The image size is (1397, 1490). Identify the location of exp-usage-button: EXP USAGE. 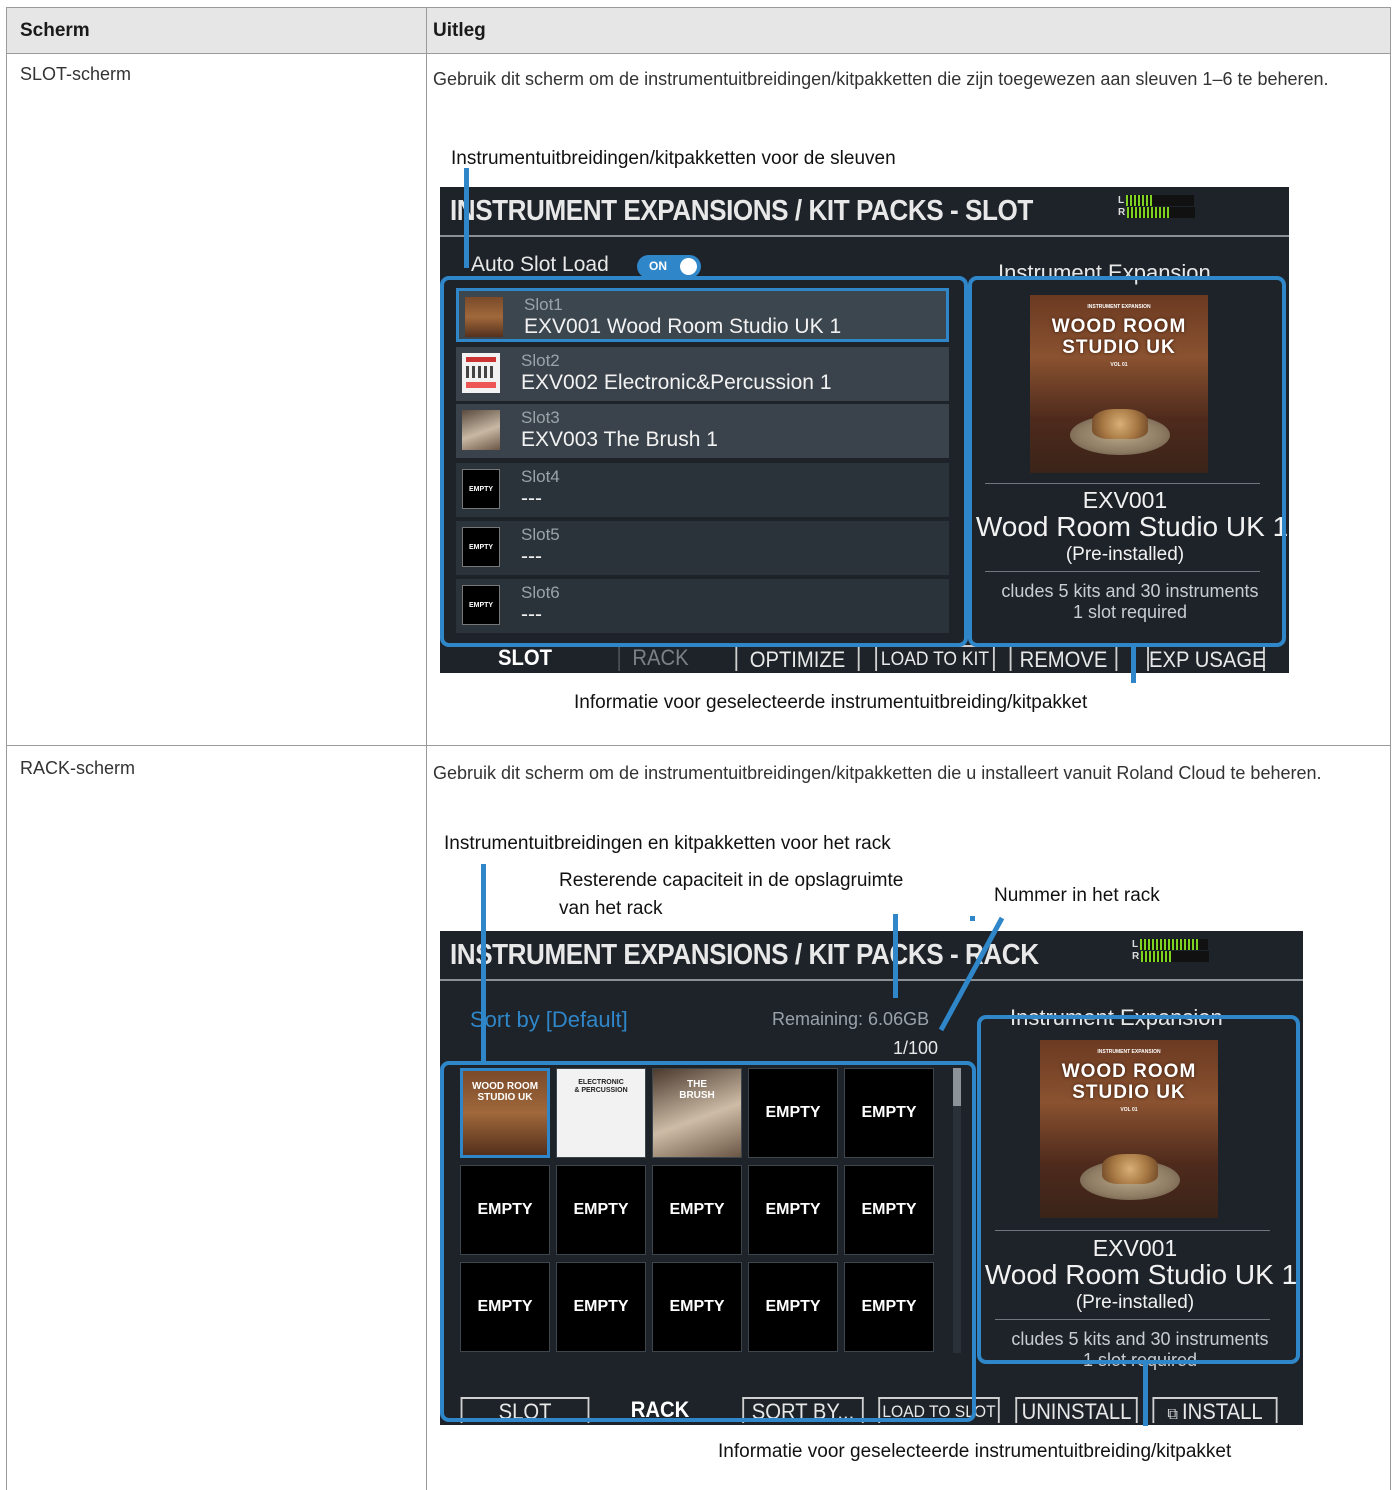
(1206, 658).